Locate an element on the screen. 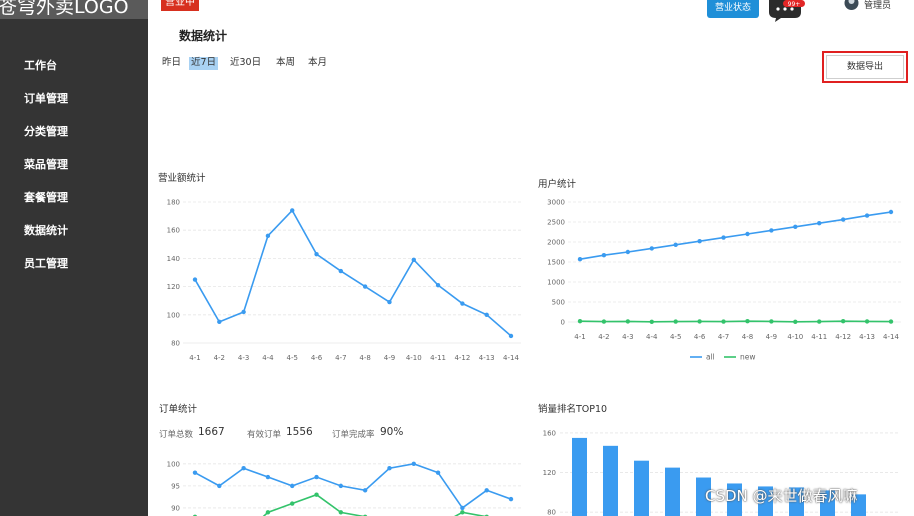 This screenshot has width=914, height=516. users-xtick-label: 4-12 is located at coordinates (843, 337).